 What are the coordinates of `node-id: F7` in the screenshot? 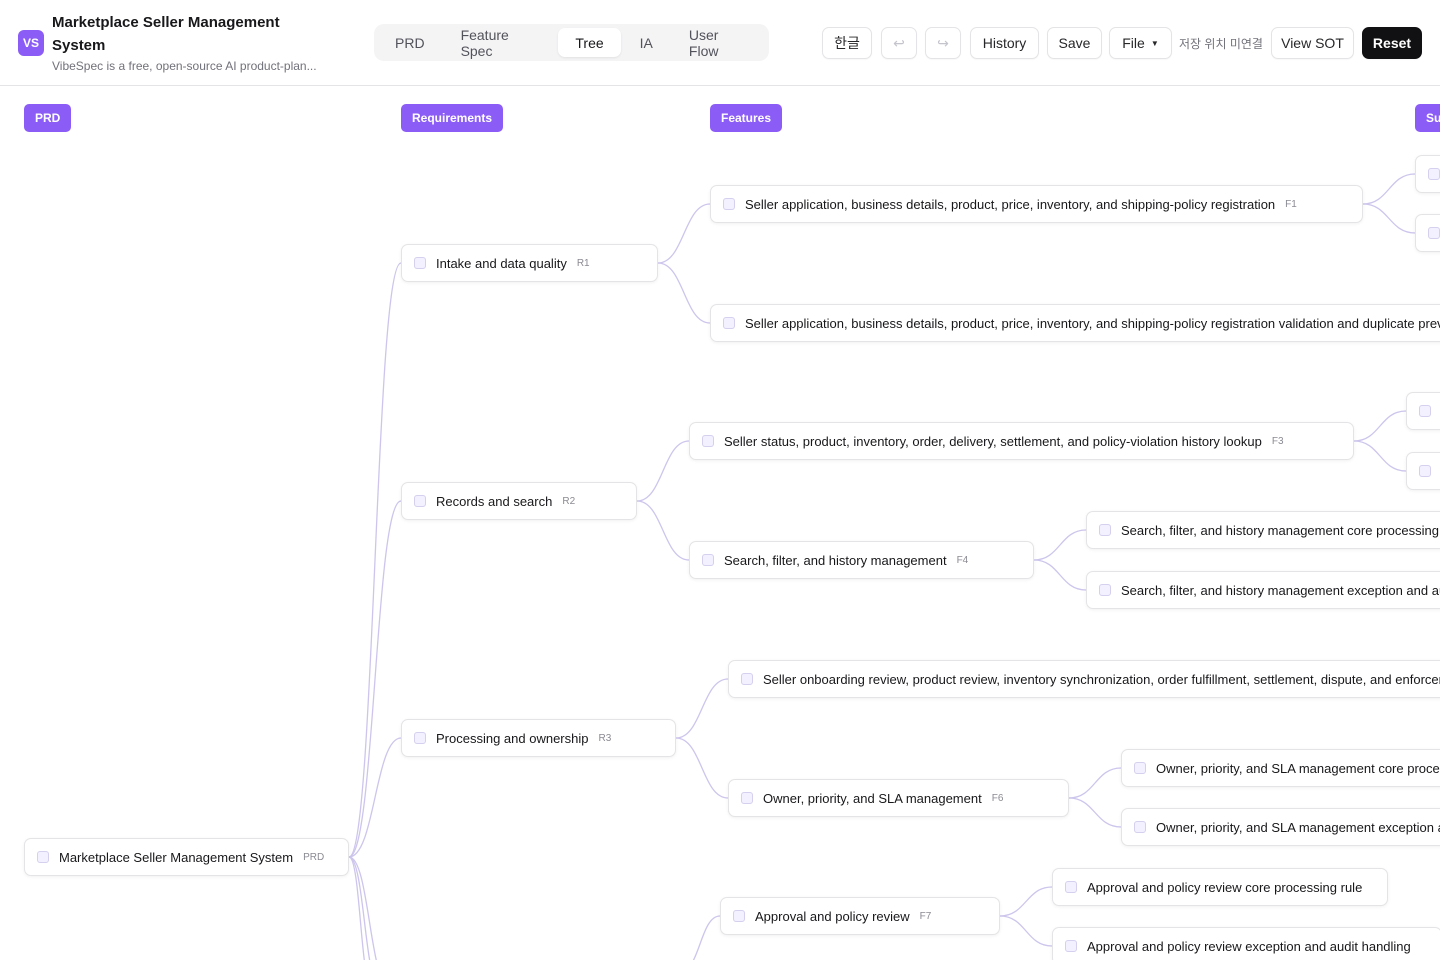 It's located at (925, 916).